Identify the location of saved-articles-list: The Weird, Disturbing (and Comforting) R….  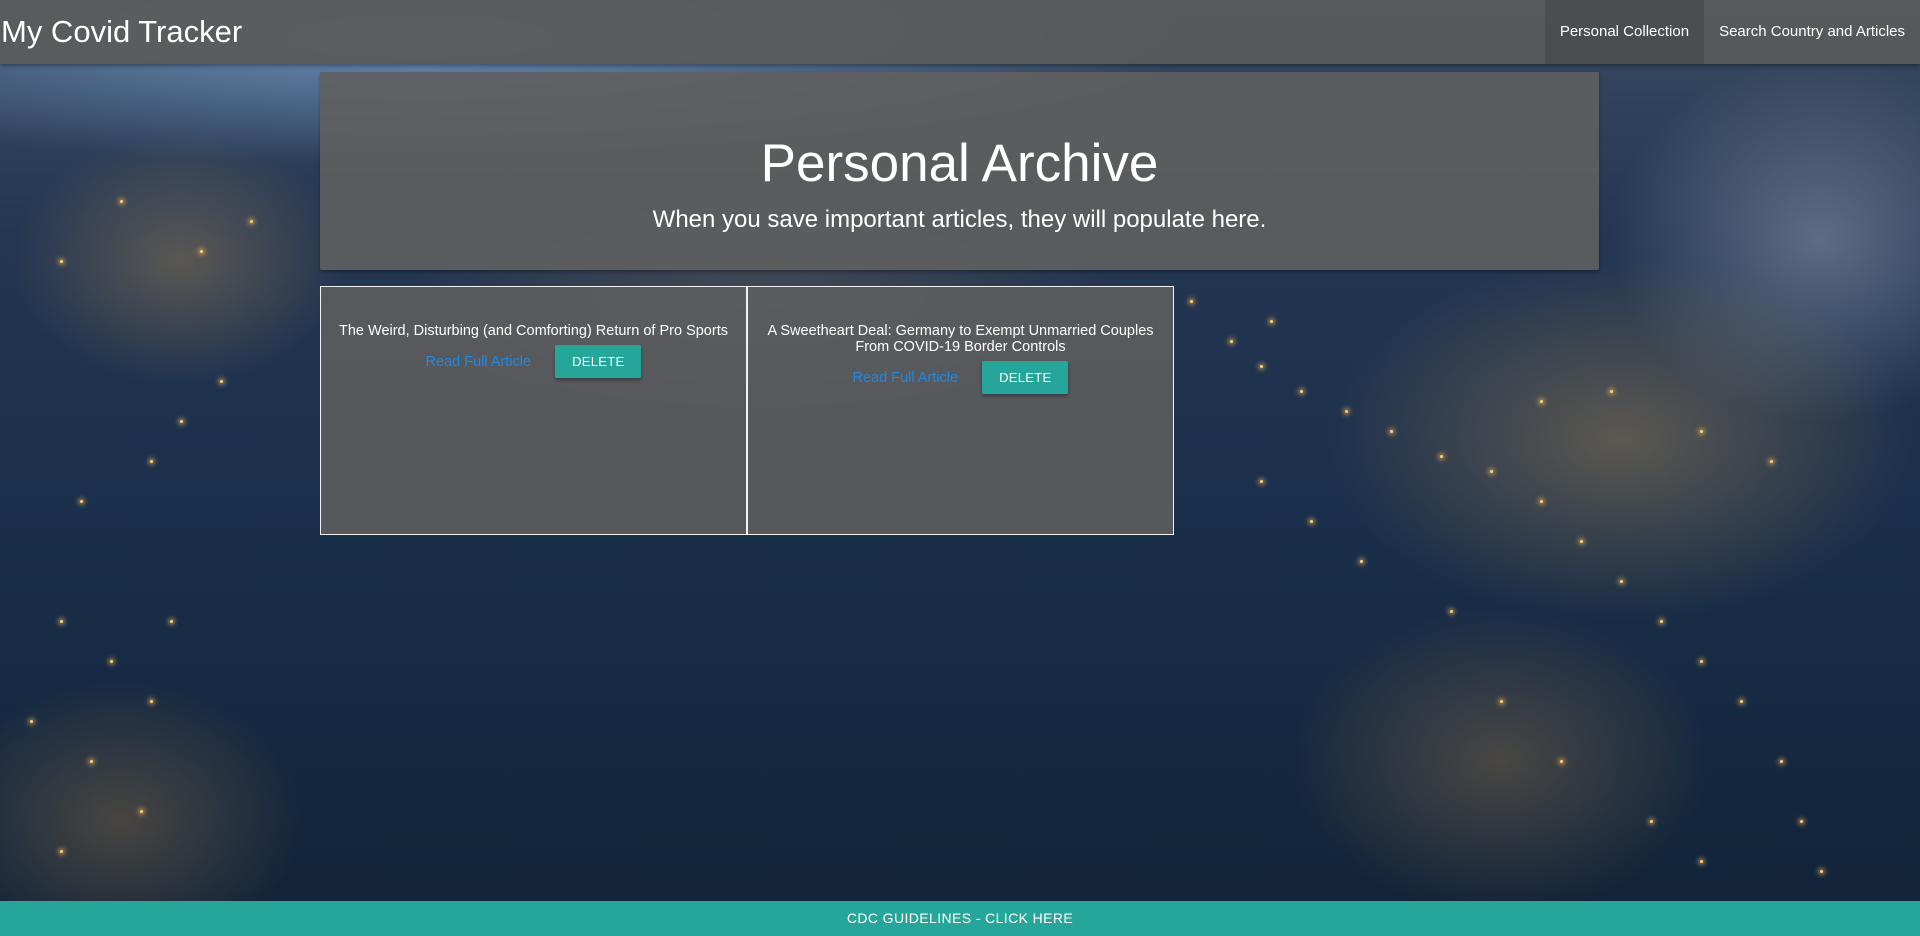
(747, 410).